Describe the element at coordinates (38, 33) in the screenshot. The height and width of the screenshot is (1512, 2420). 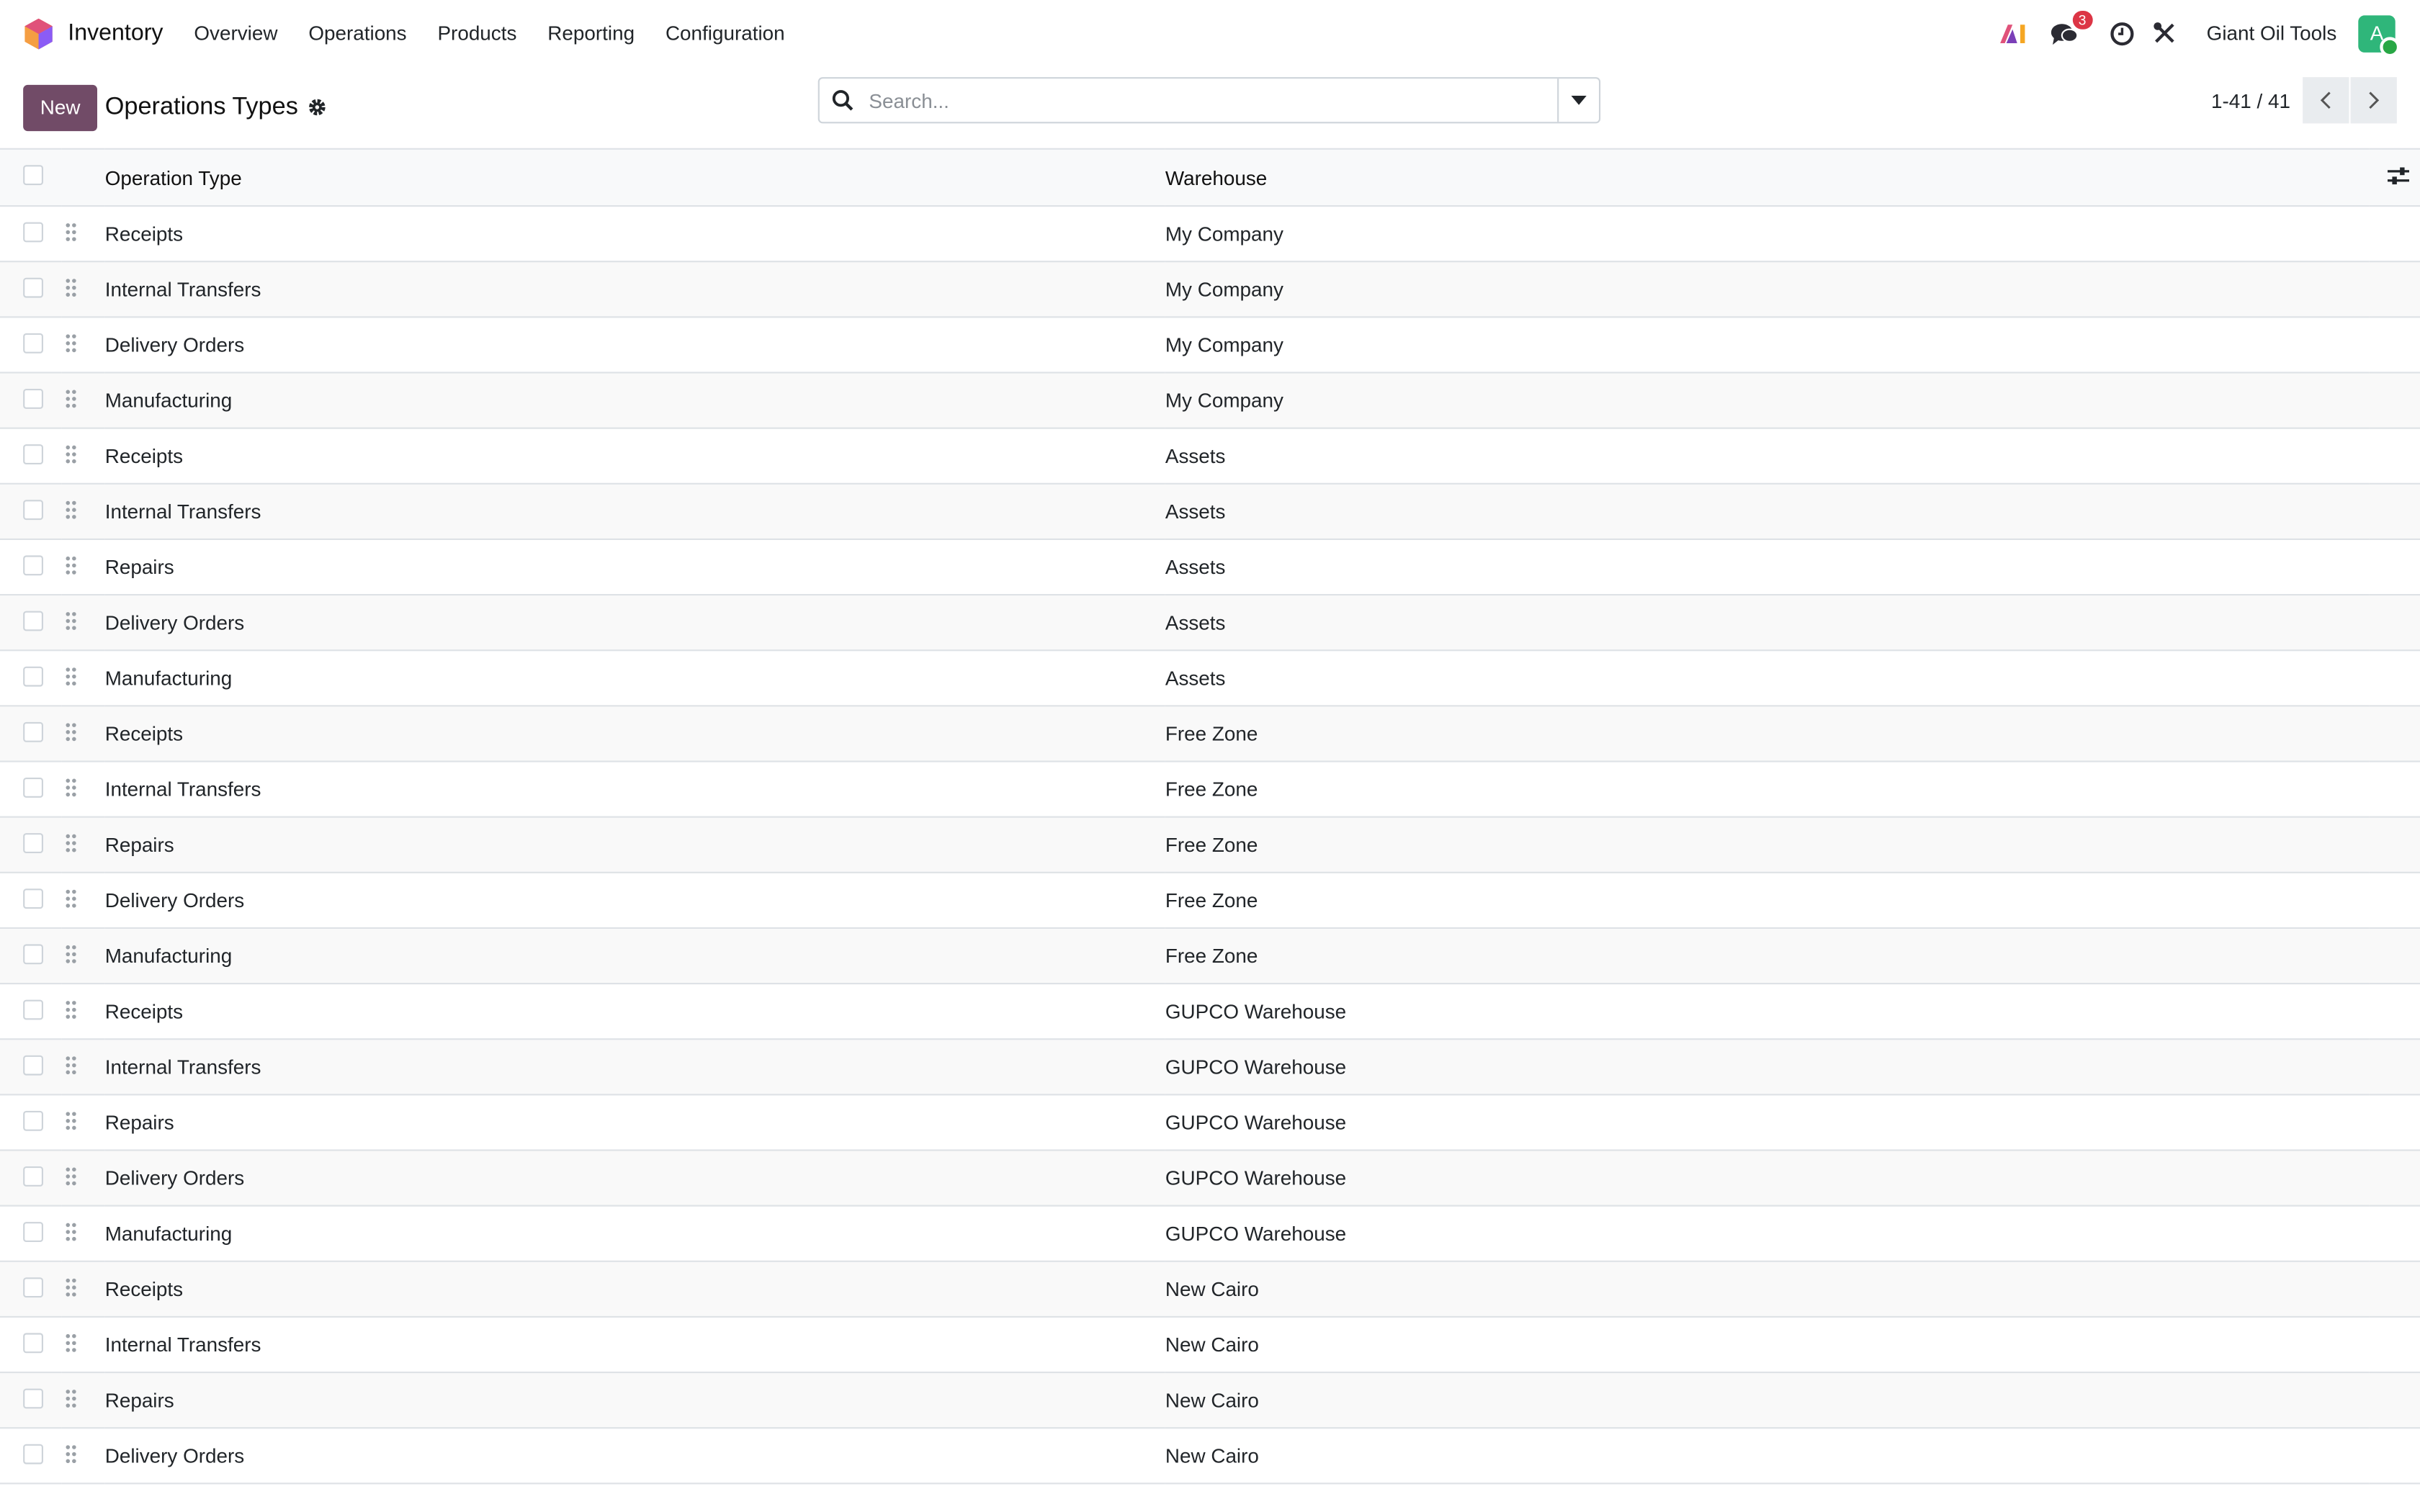
I see `inventory-app-icon` at that location.